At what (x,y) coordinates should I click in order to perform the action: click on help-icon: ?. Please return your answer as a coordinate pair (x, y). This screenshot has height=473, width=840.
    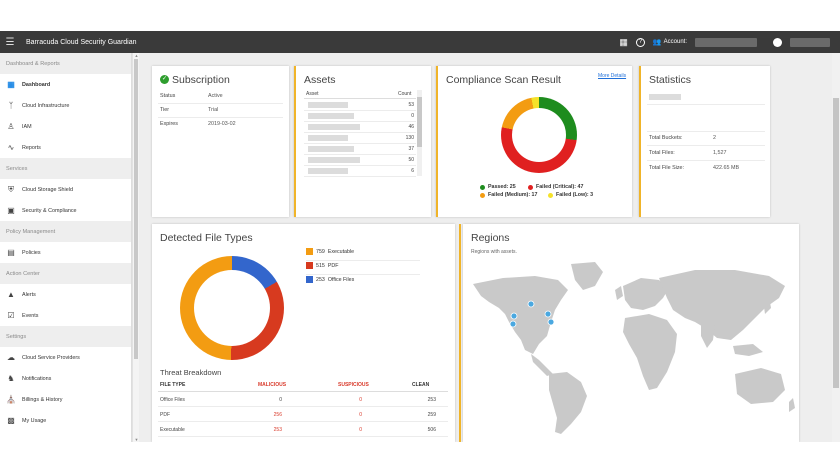
    Looking at the image, I should click on (640, 42).